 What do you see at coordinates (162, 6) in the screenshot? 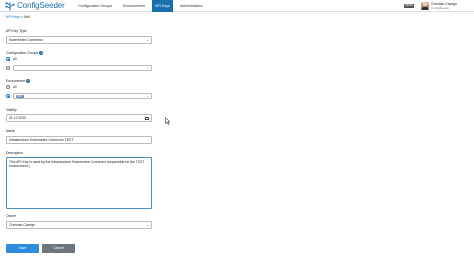
I see `nav-api-keys: API Keys` at bounding box center [162, 6].